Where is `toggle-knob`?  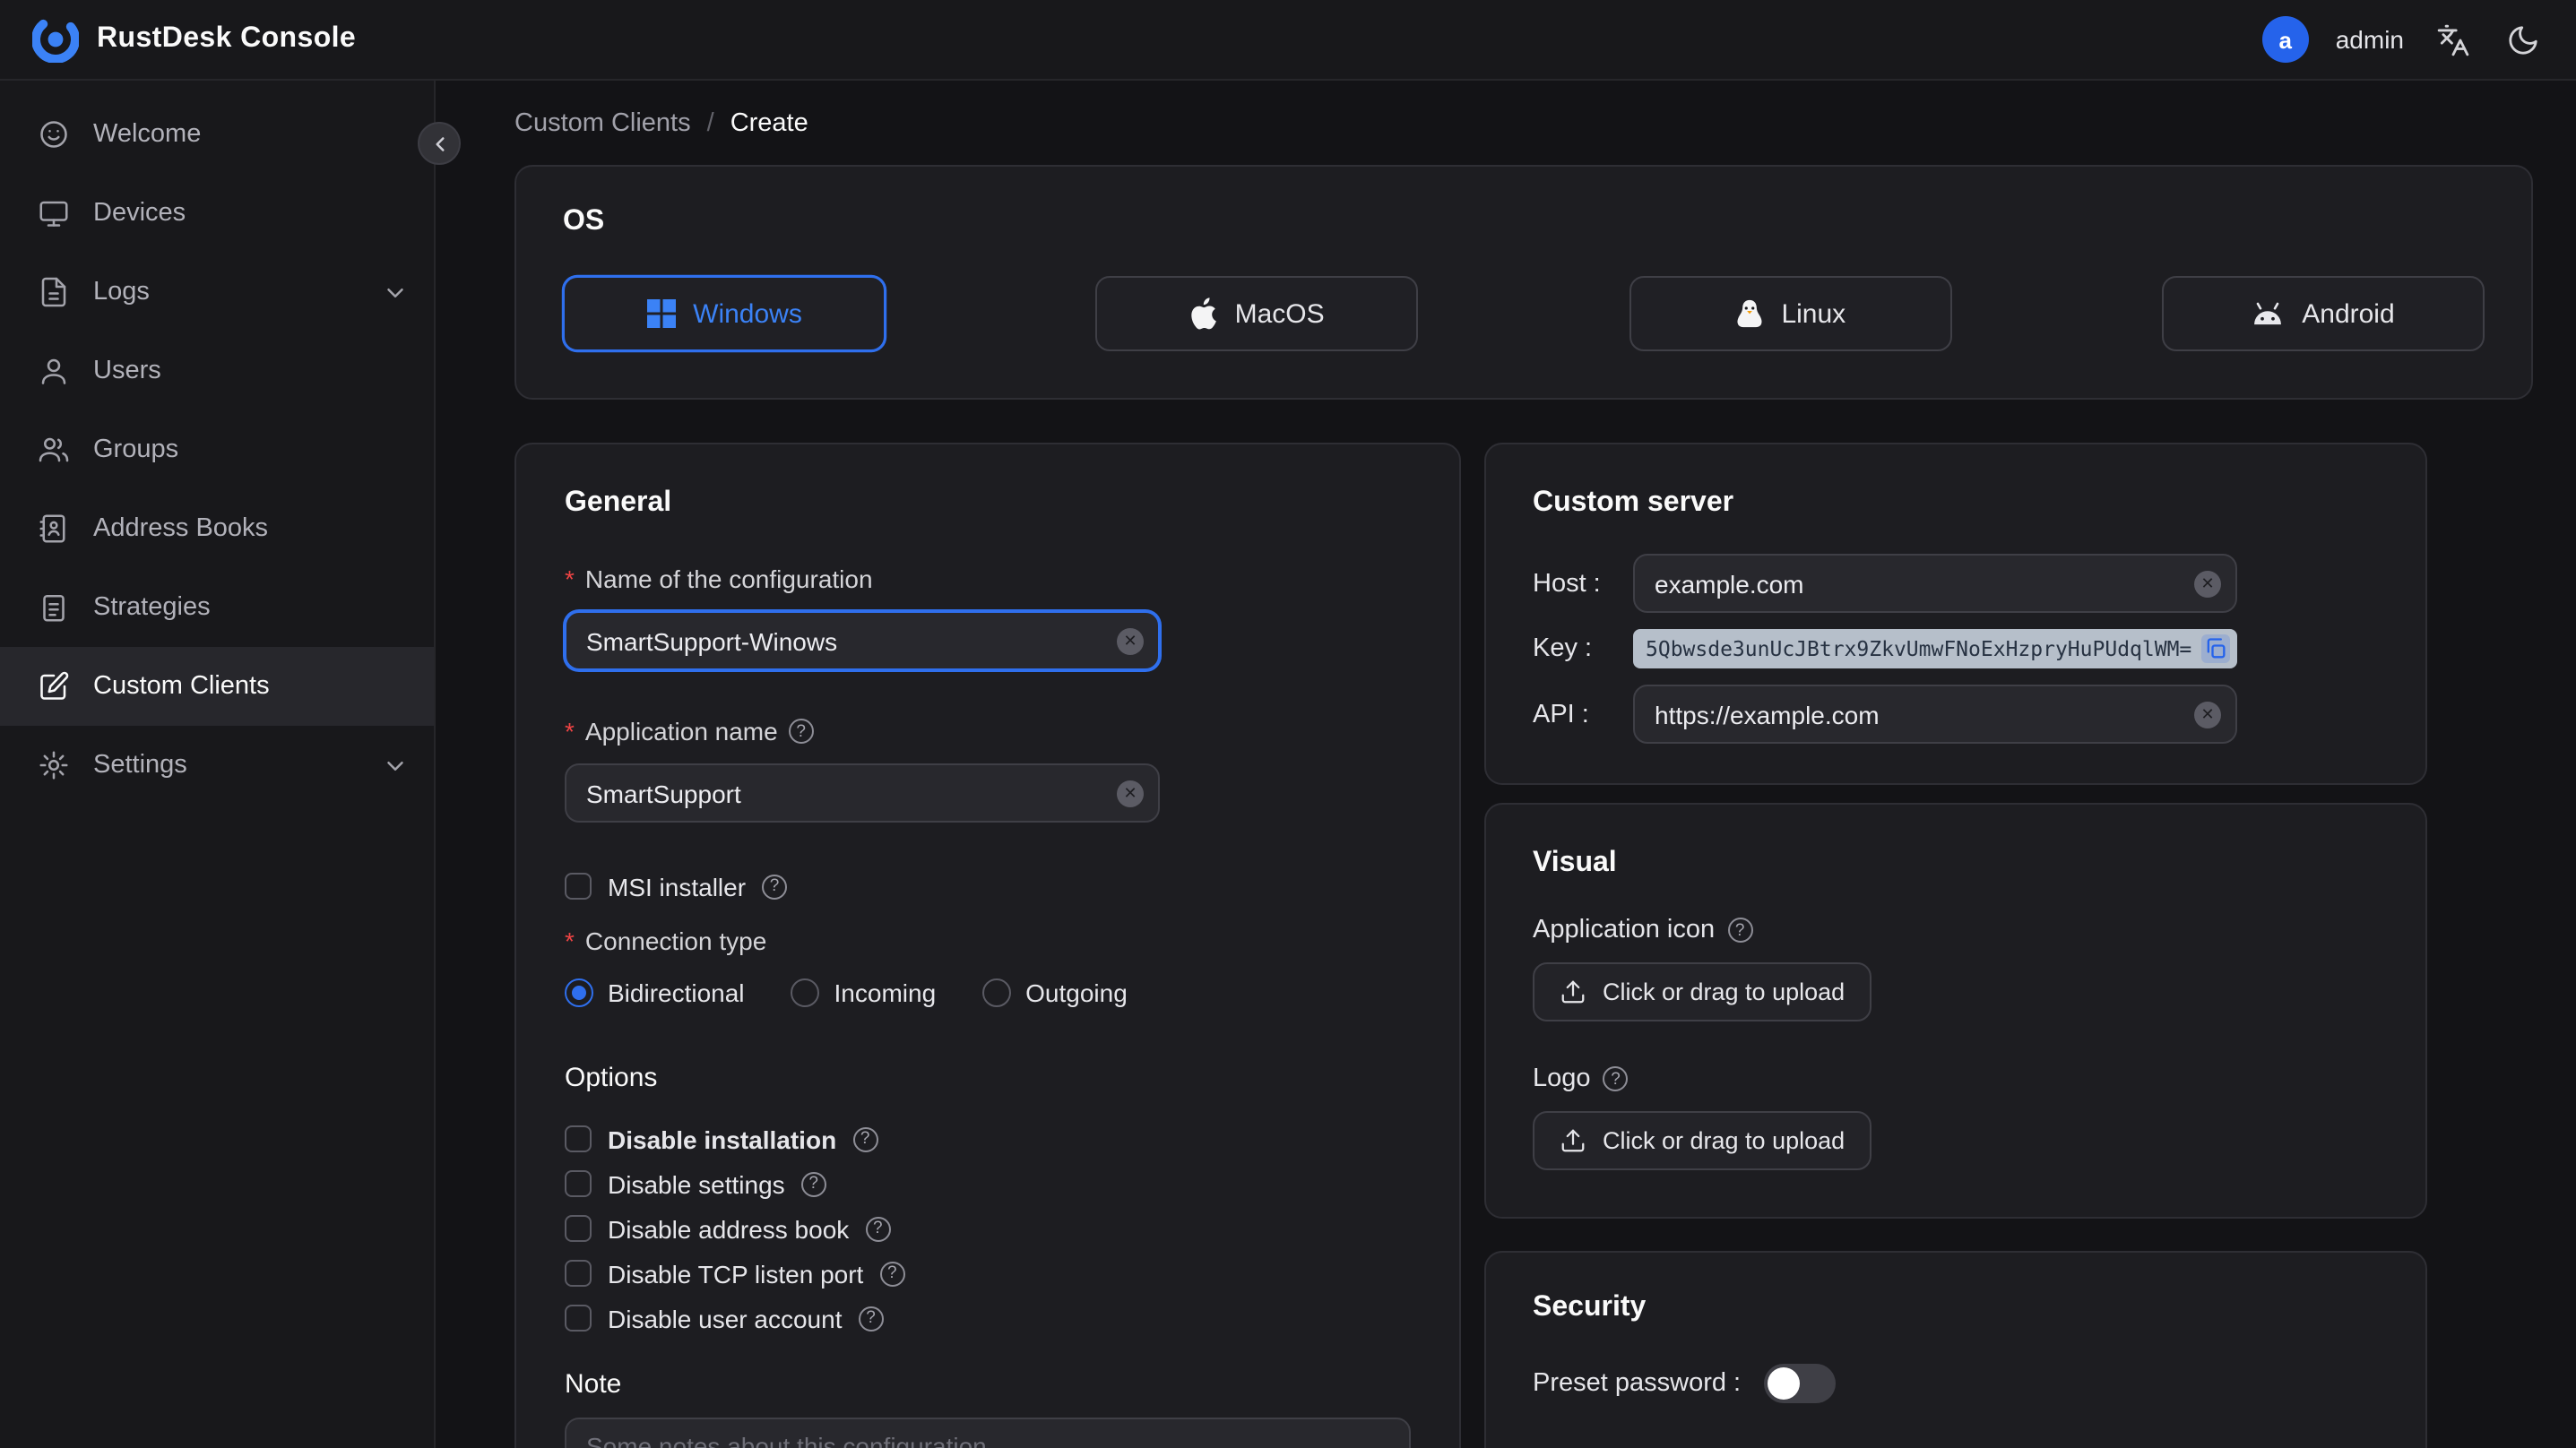
toggle-knob is located at coordinates (1784, 1383).